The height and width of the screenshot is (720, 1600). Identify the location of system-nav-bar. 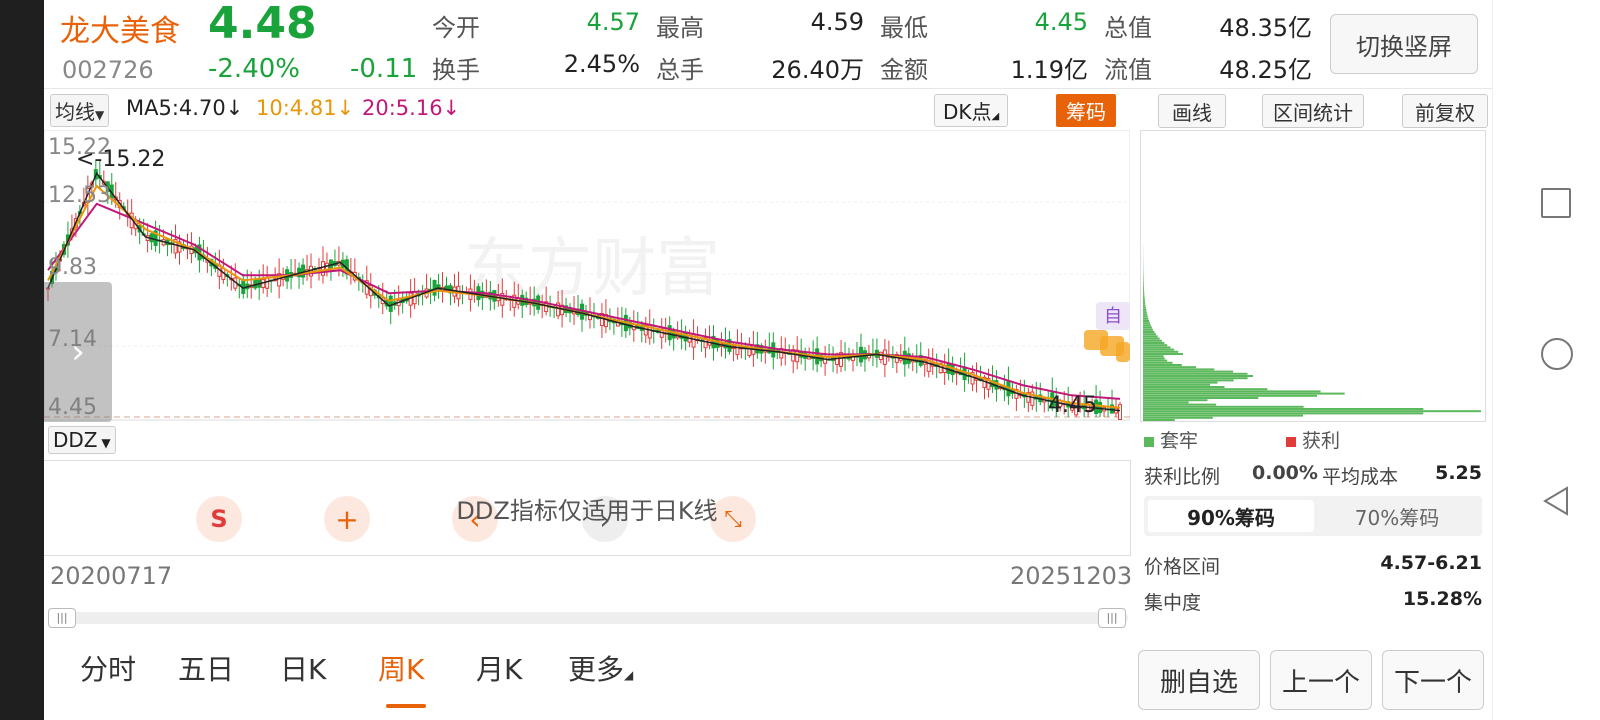
(1546, 360).